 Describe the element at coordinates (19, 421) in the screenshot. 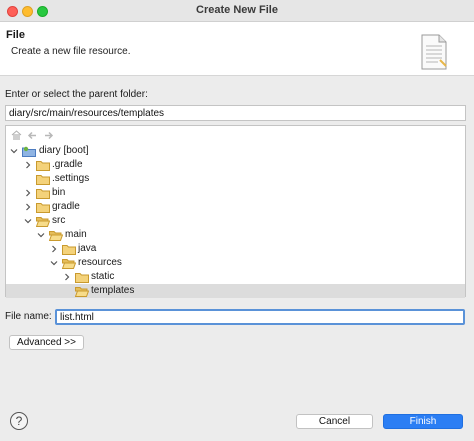

I see `help-icon: ?` at that location.